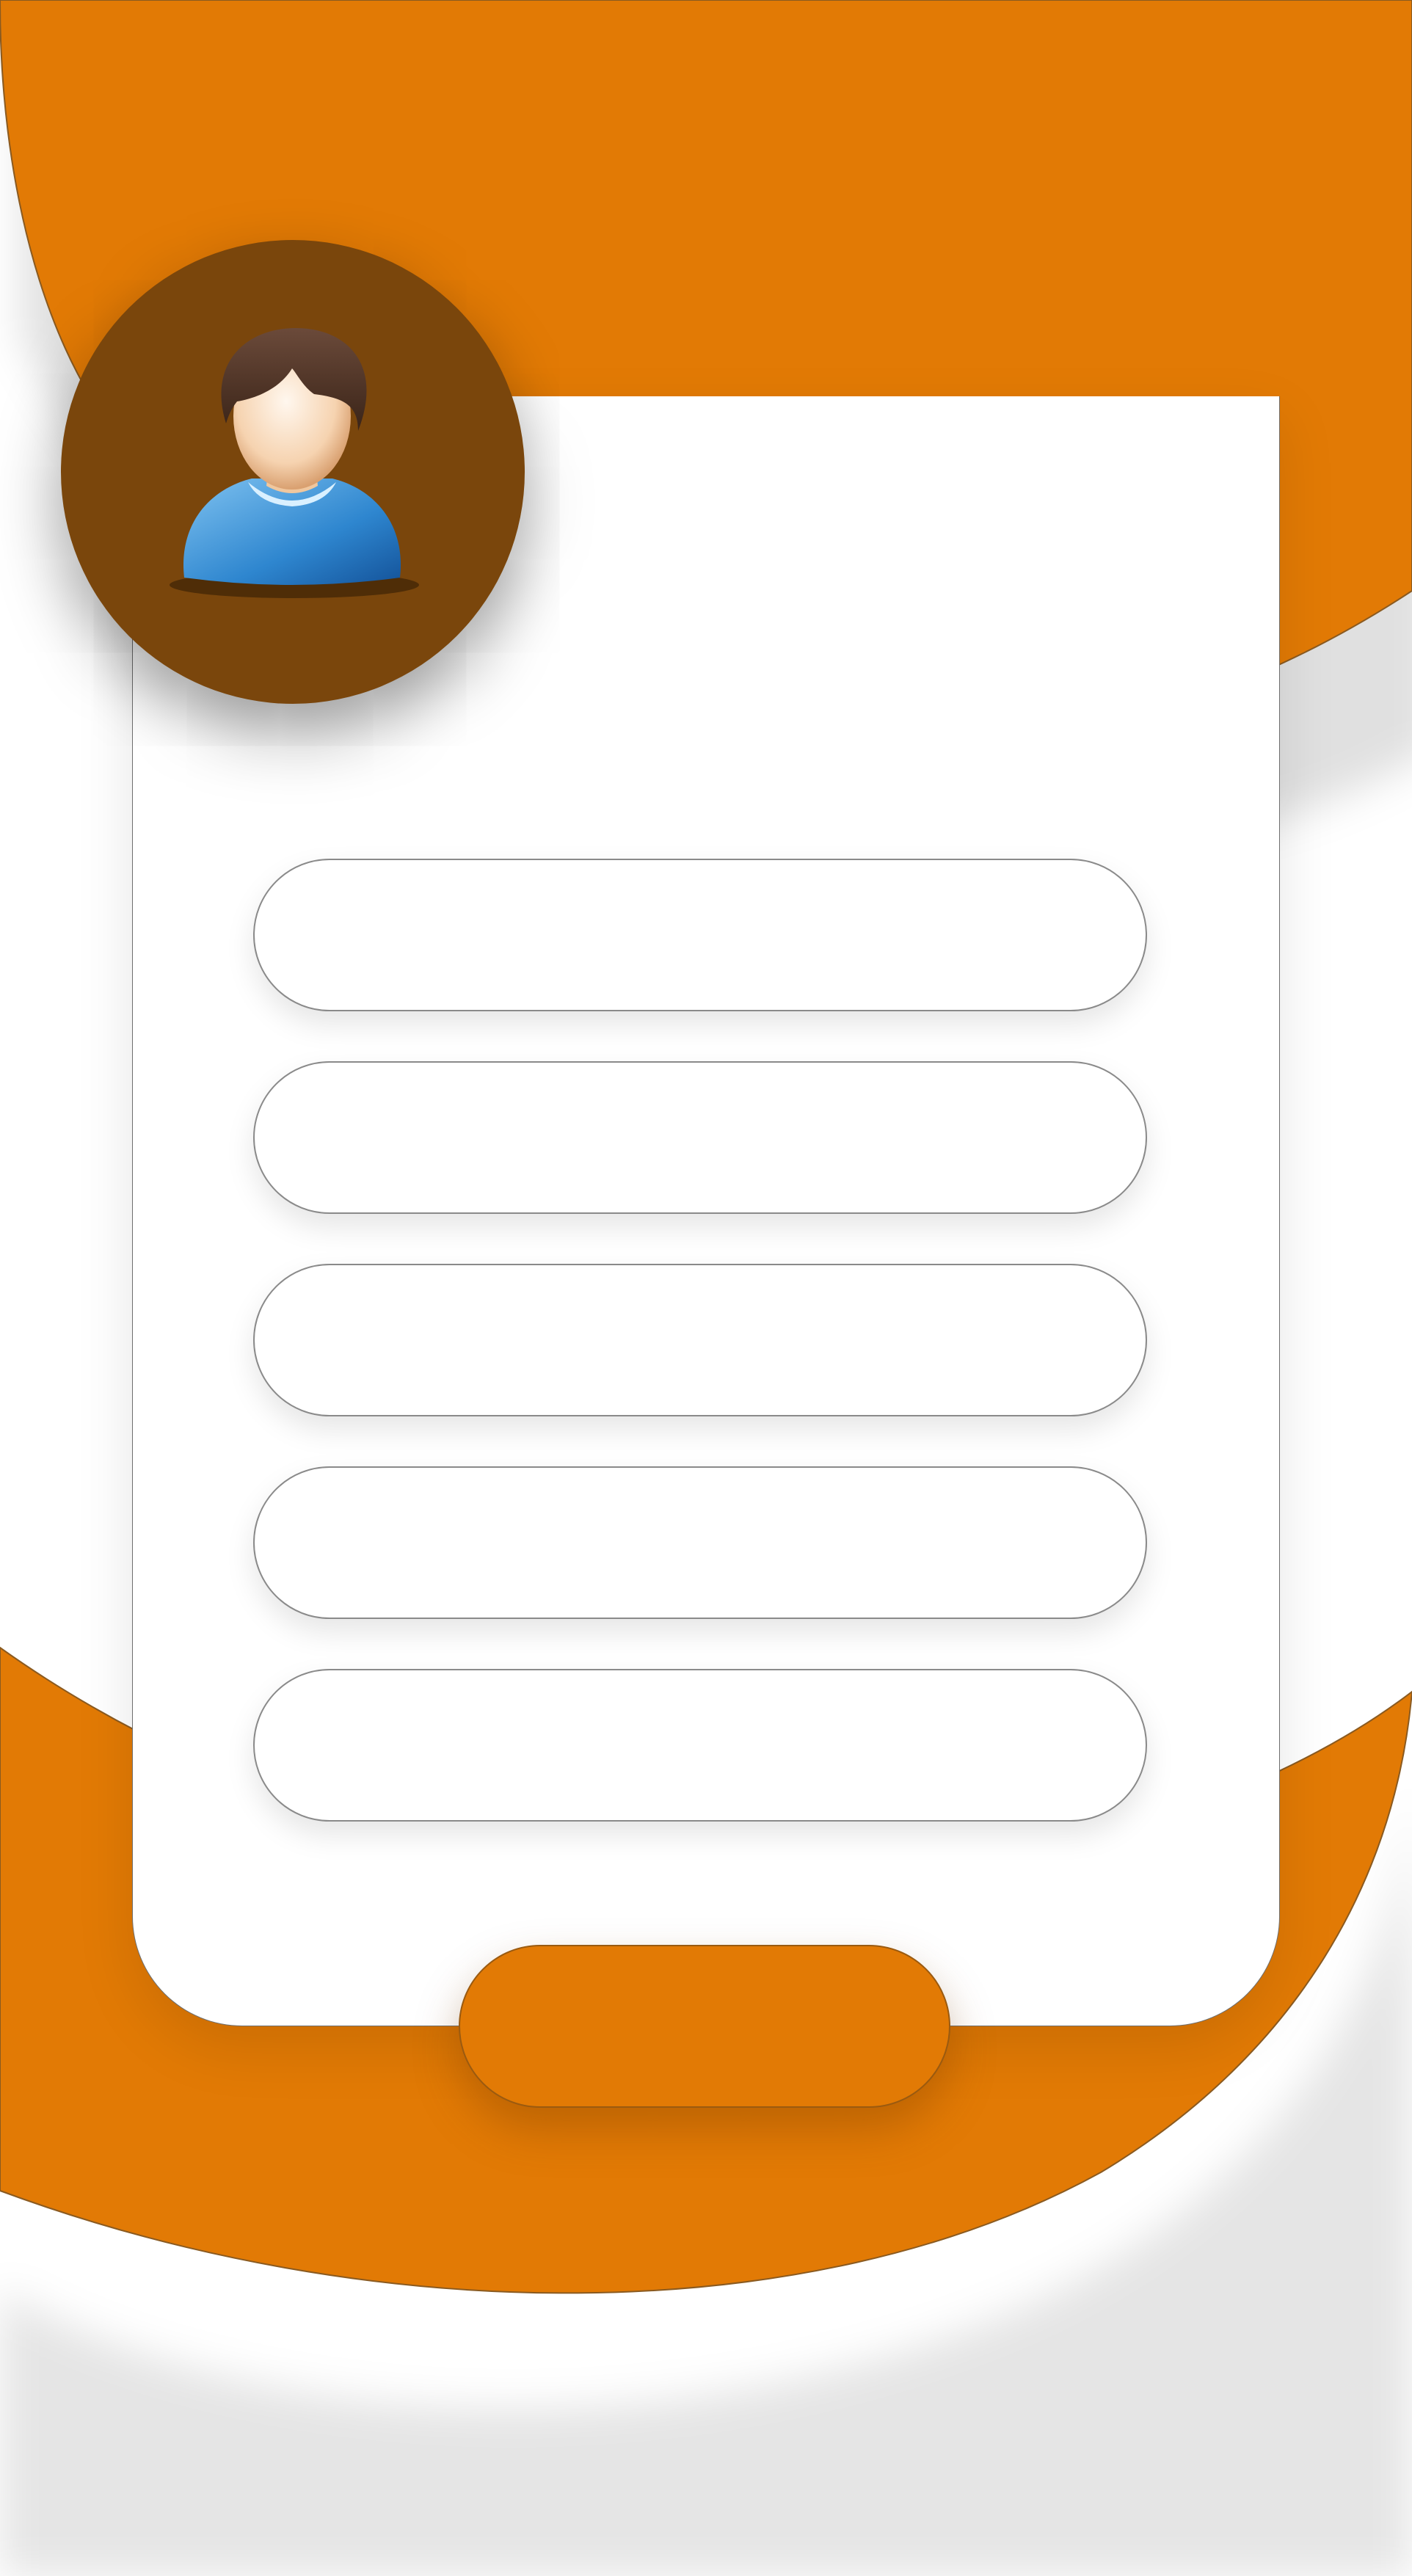 This screenshot has width=1412, height=2576. I want to click on submit-button, so click(704, 2026).